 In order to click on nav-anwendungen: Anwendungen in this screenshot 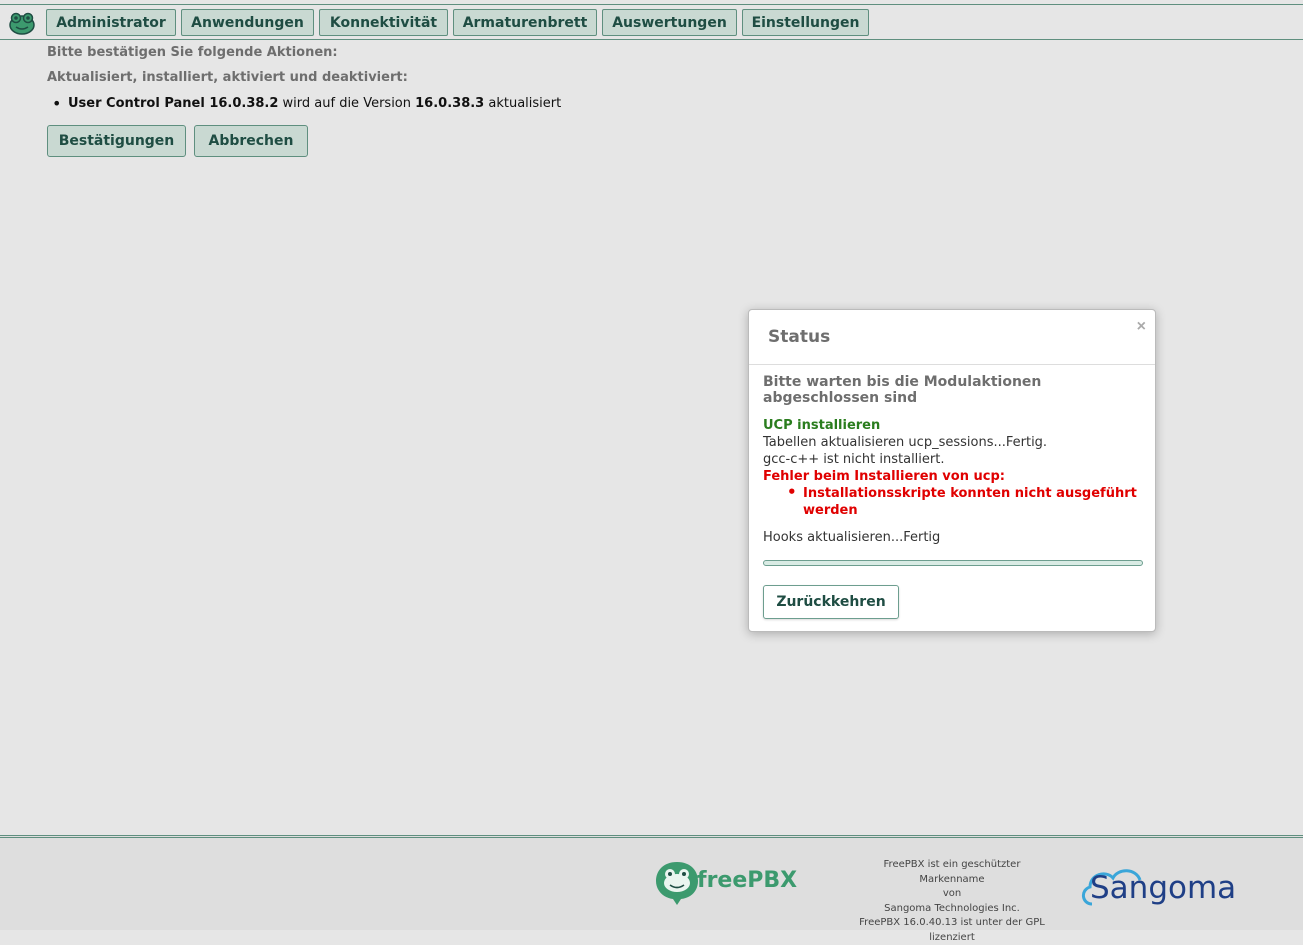, I will do `click(247, 22)`.